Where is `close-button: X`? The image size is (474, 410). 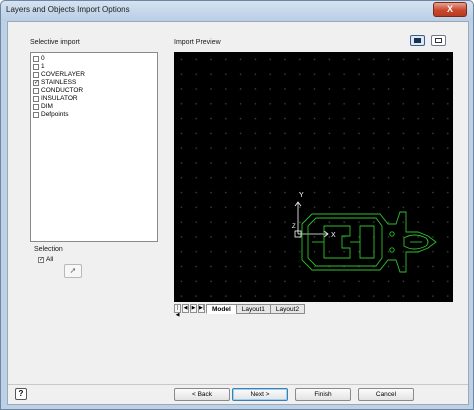 close-button: X is located at coordinates (450, 9).